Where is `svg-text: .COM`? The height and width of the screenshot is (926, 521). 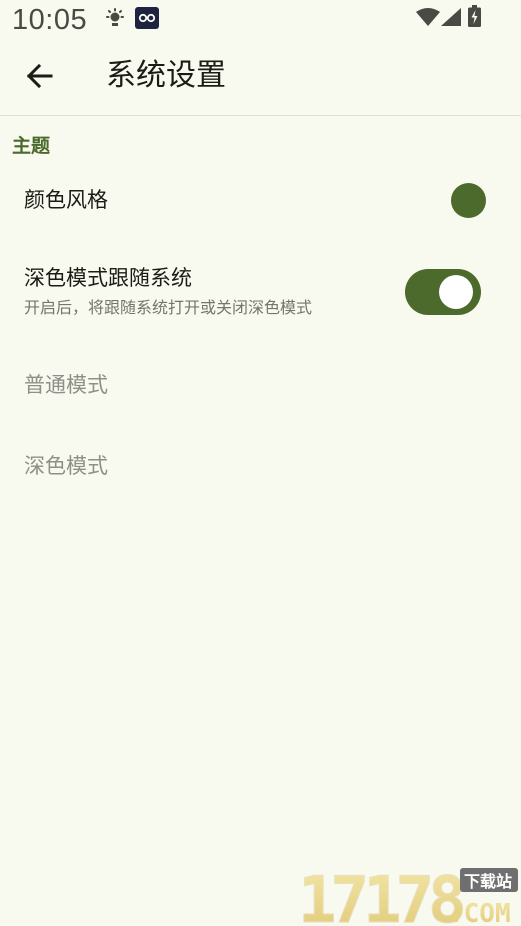 svg-text: .COM is located at coordinates (479, 912).